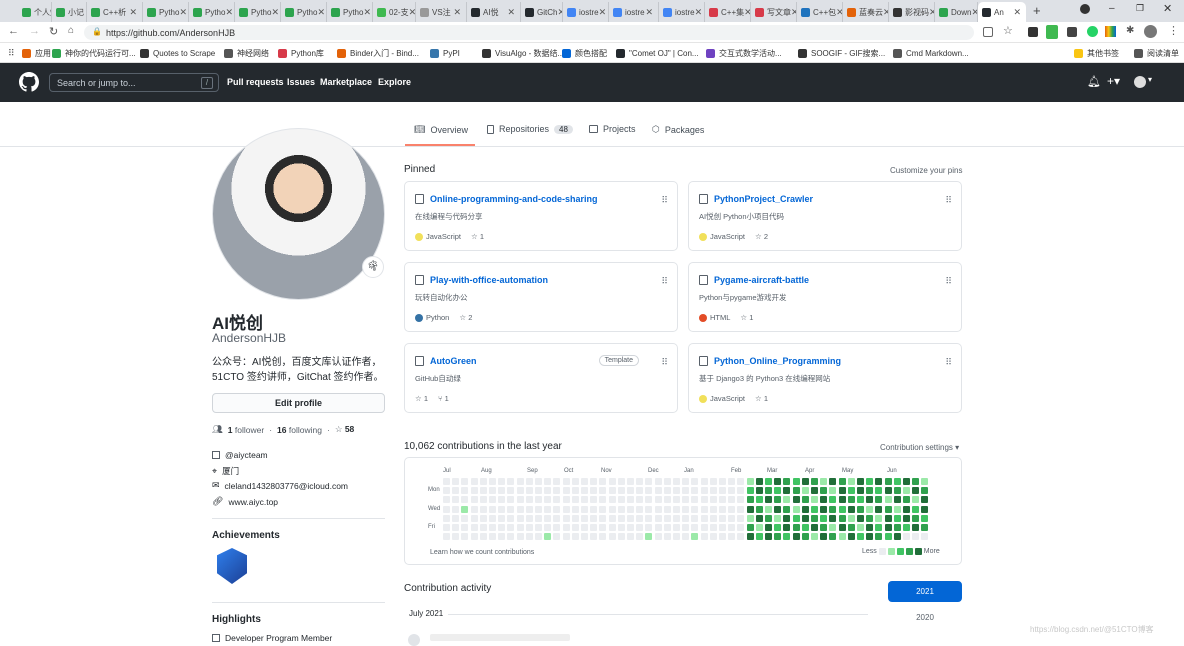 The height and width of the screenshot is (646, 1184). Describe the element at coordinates (482, 552) in the screenshot. I see `learn-contributions-link: Learn how we count contributions` at that location.